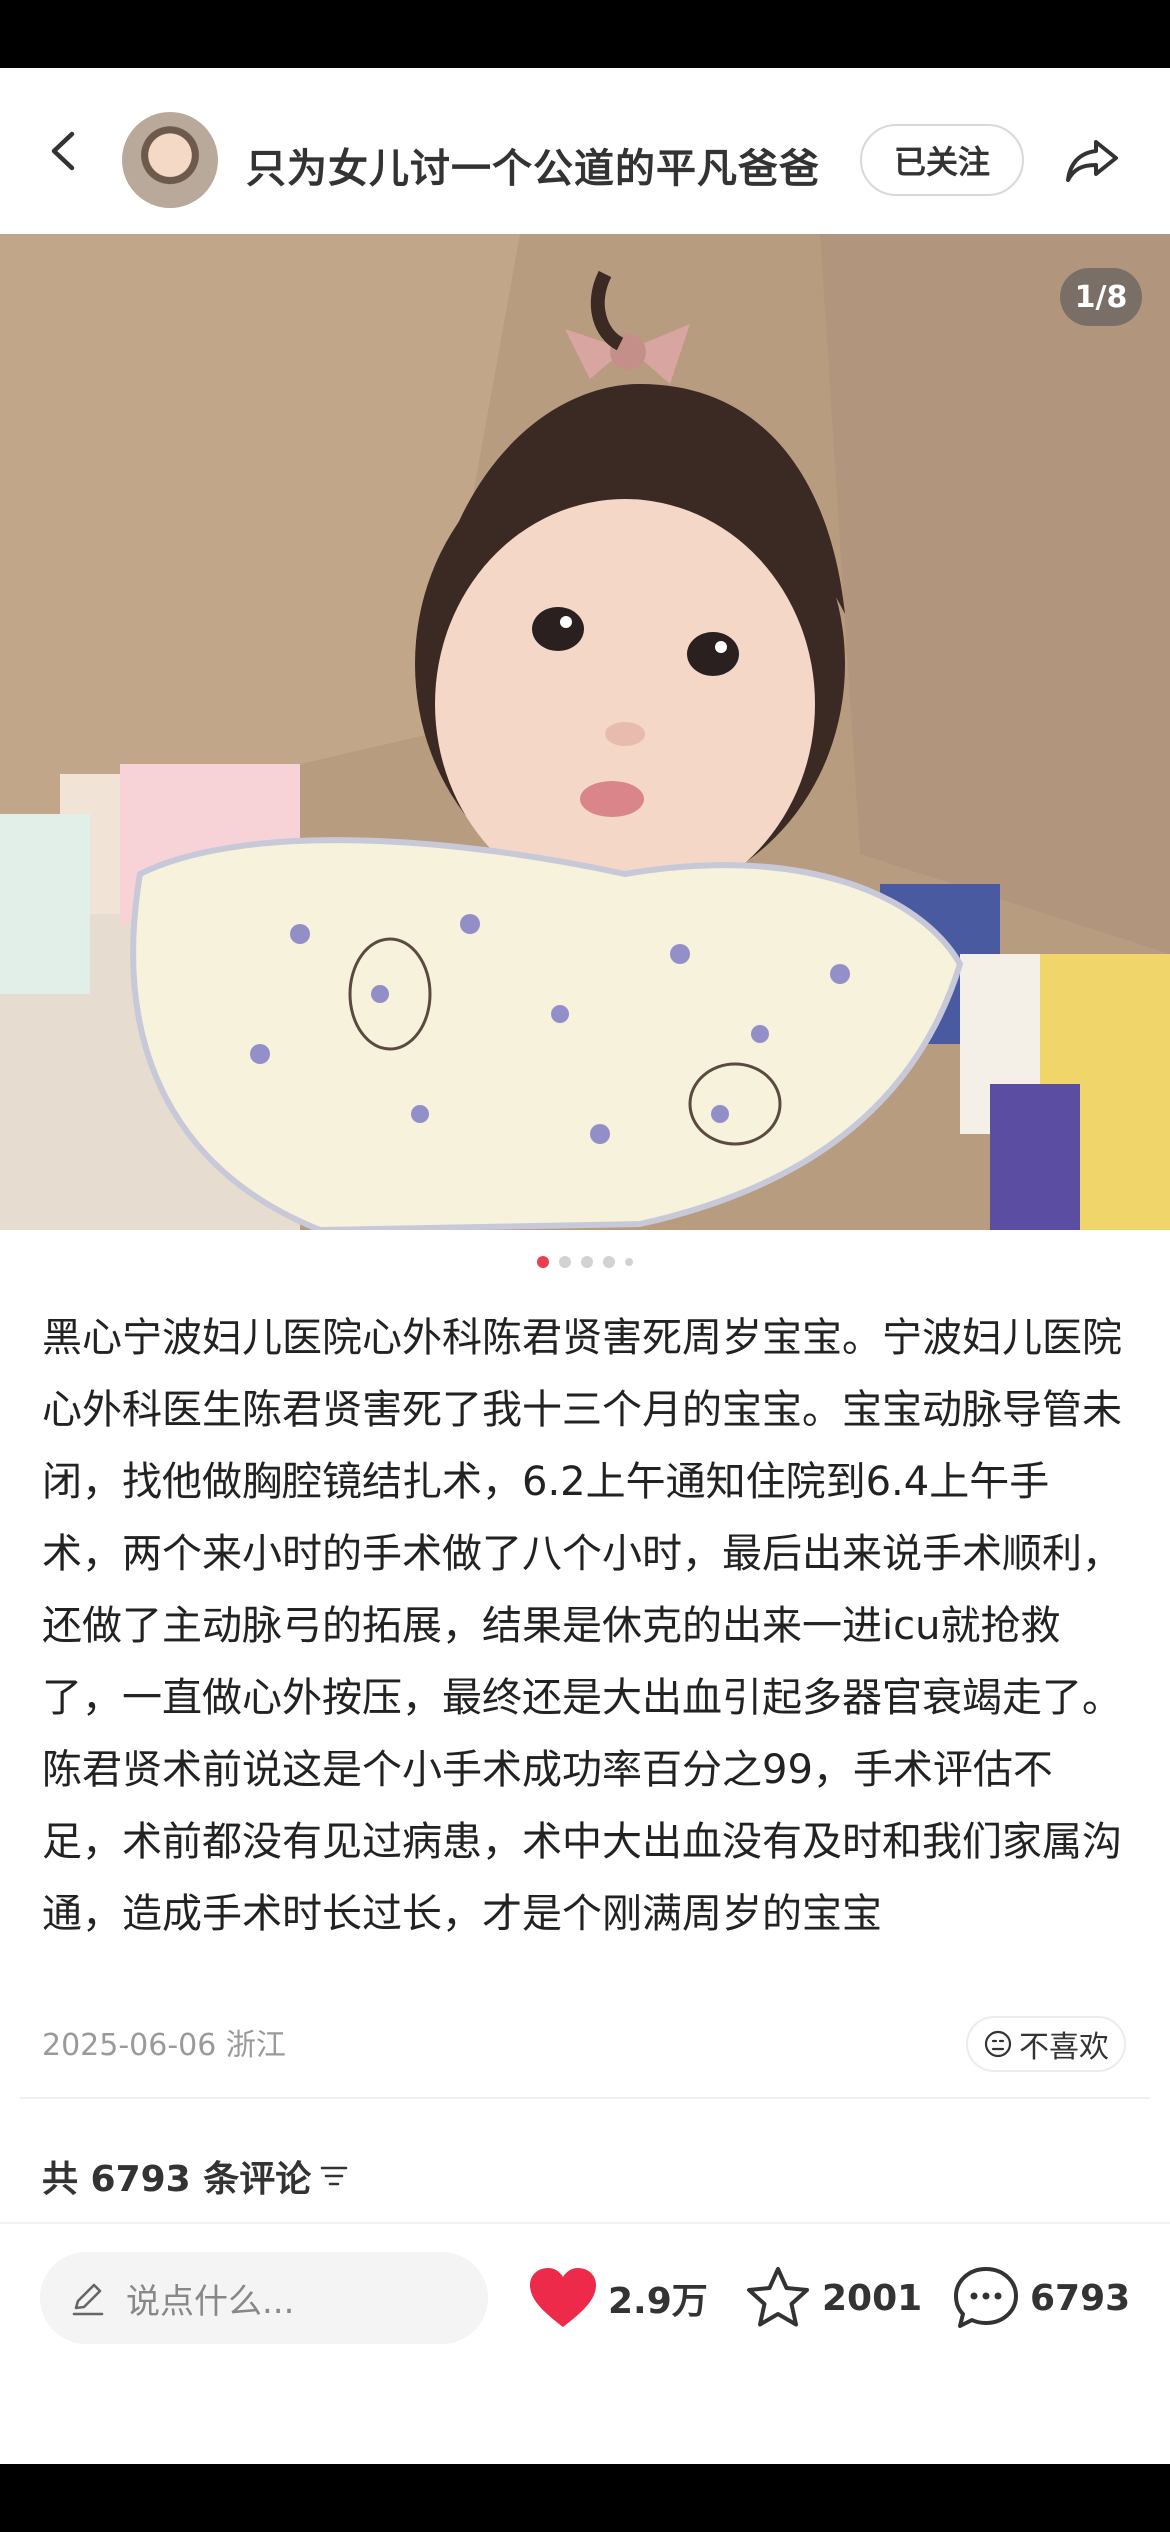 This screenshot has width=1170, height=2532. What do you see at coordinates (177, 2179) in the screenshot?
I see `comment-count-label: 共 6793 条评论` at bounding box center [177, 2179].